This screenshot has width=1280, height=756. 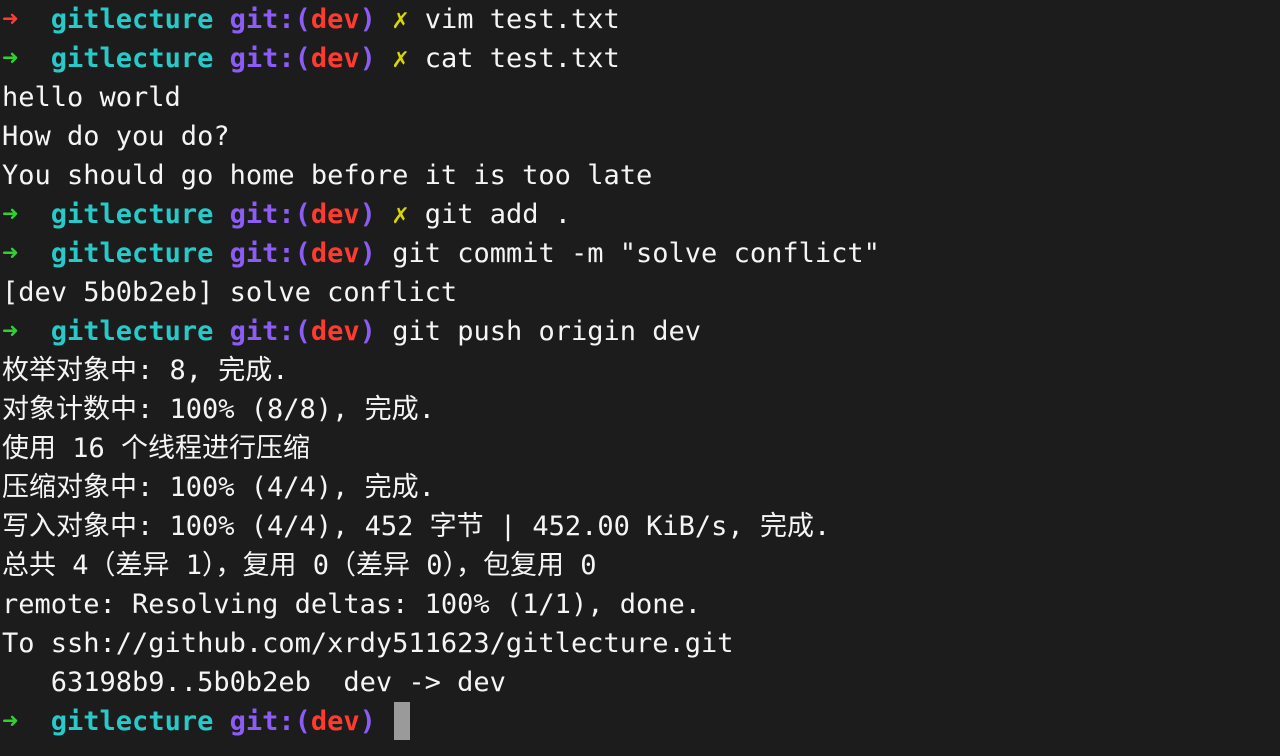 What do you see at coordinates (640, 19) in the screenshot?
I see `prompt-line: ➜ gitlecture git:(dev) ✗ vim test.txt` at bounding box center [640, 19].